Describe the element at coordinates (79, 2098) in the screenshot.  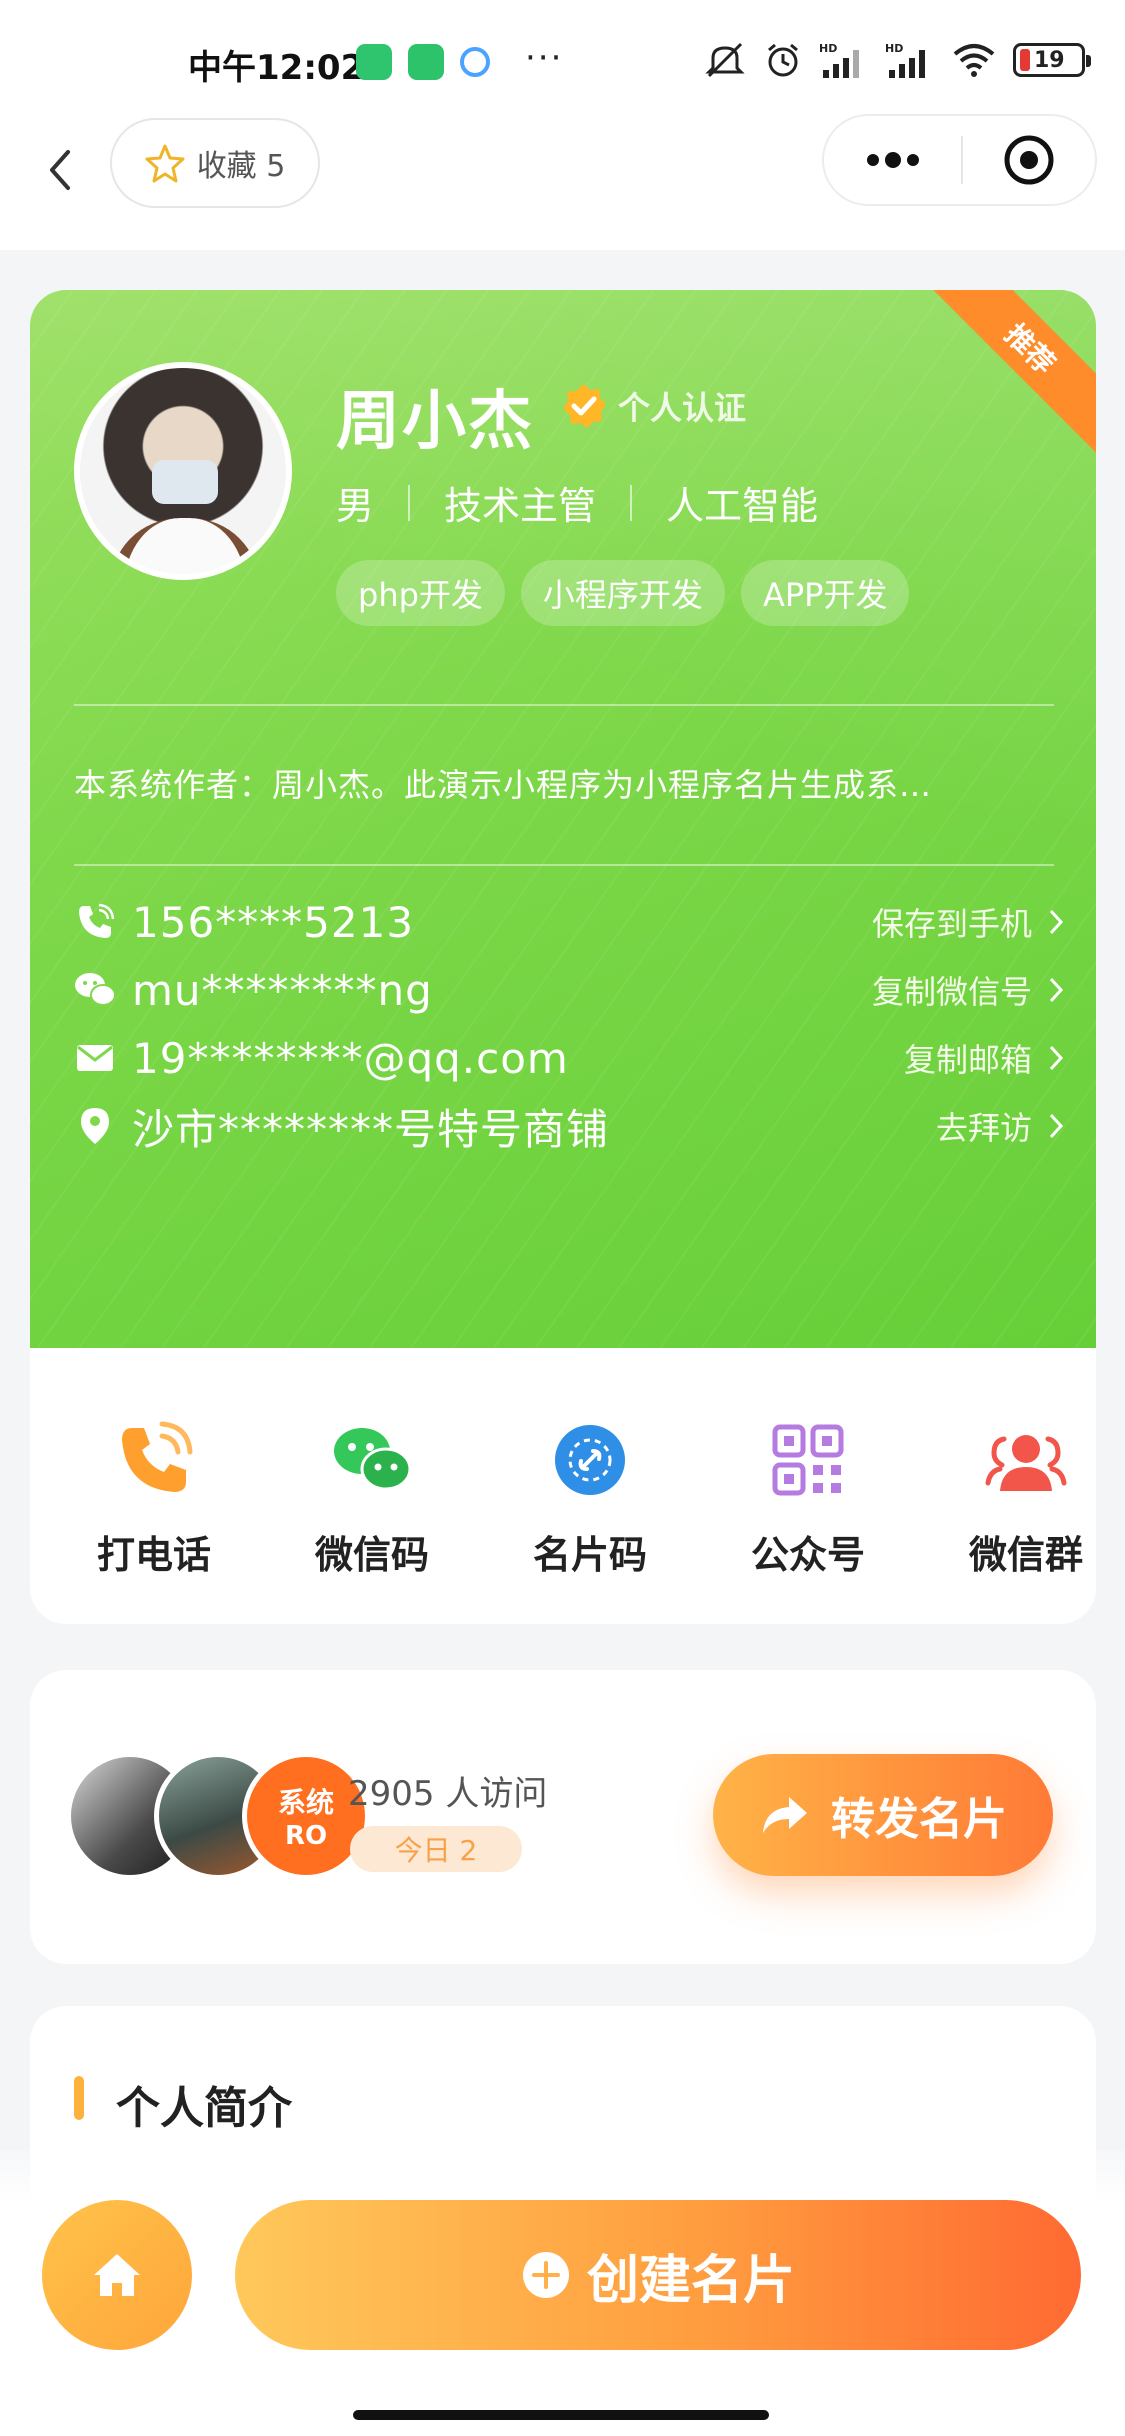
I see `section-marker` at that location.